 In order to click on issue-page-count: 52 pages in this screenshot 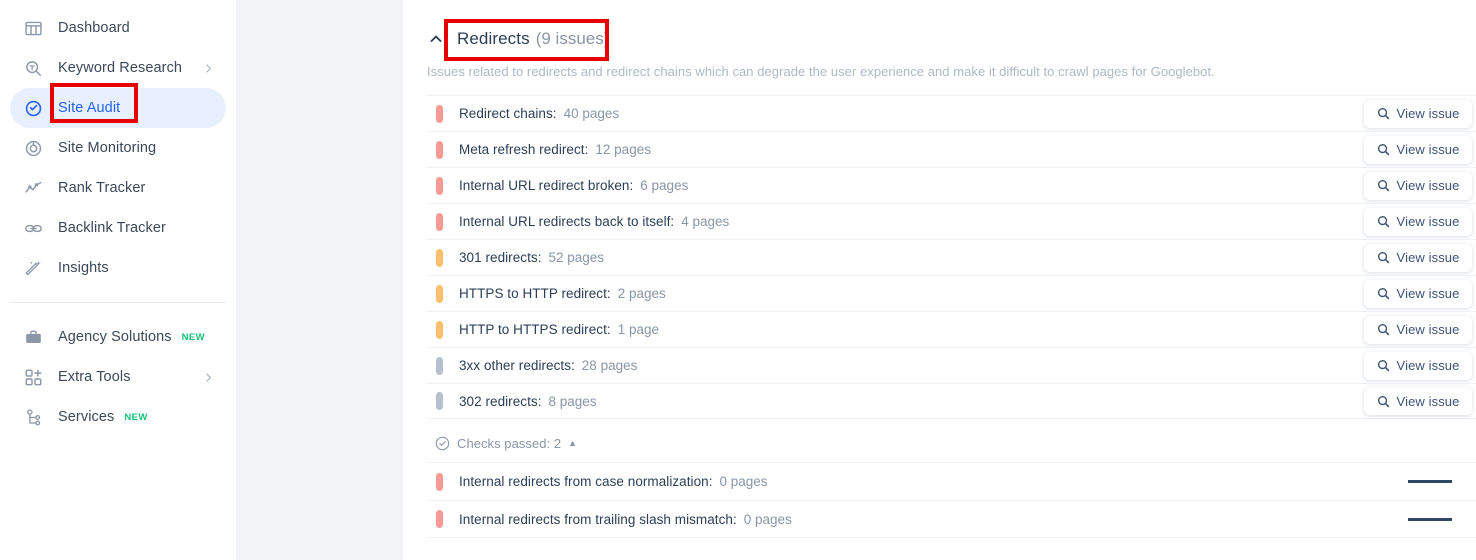, I will do `click(576, 257)`.